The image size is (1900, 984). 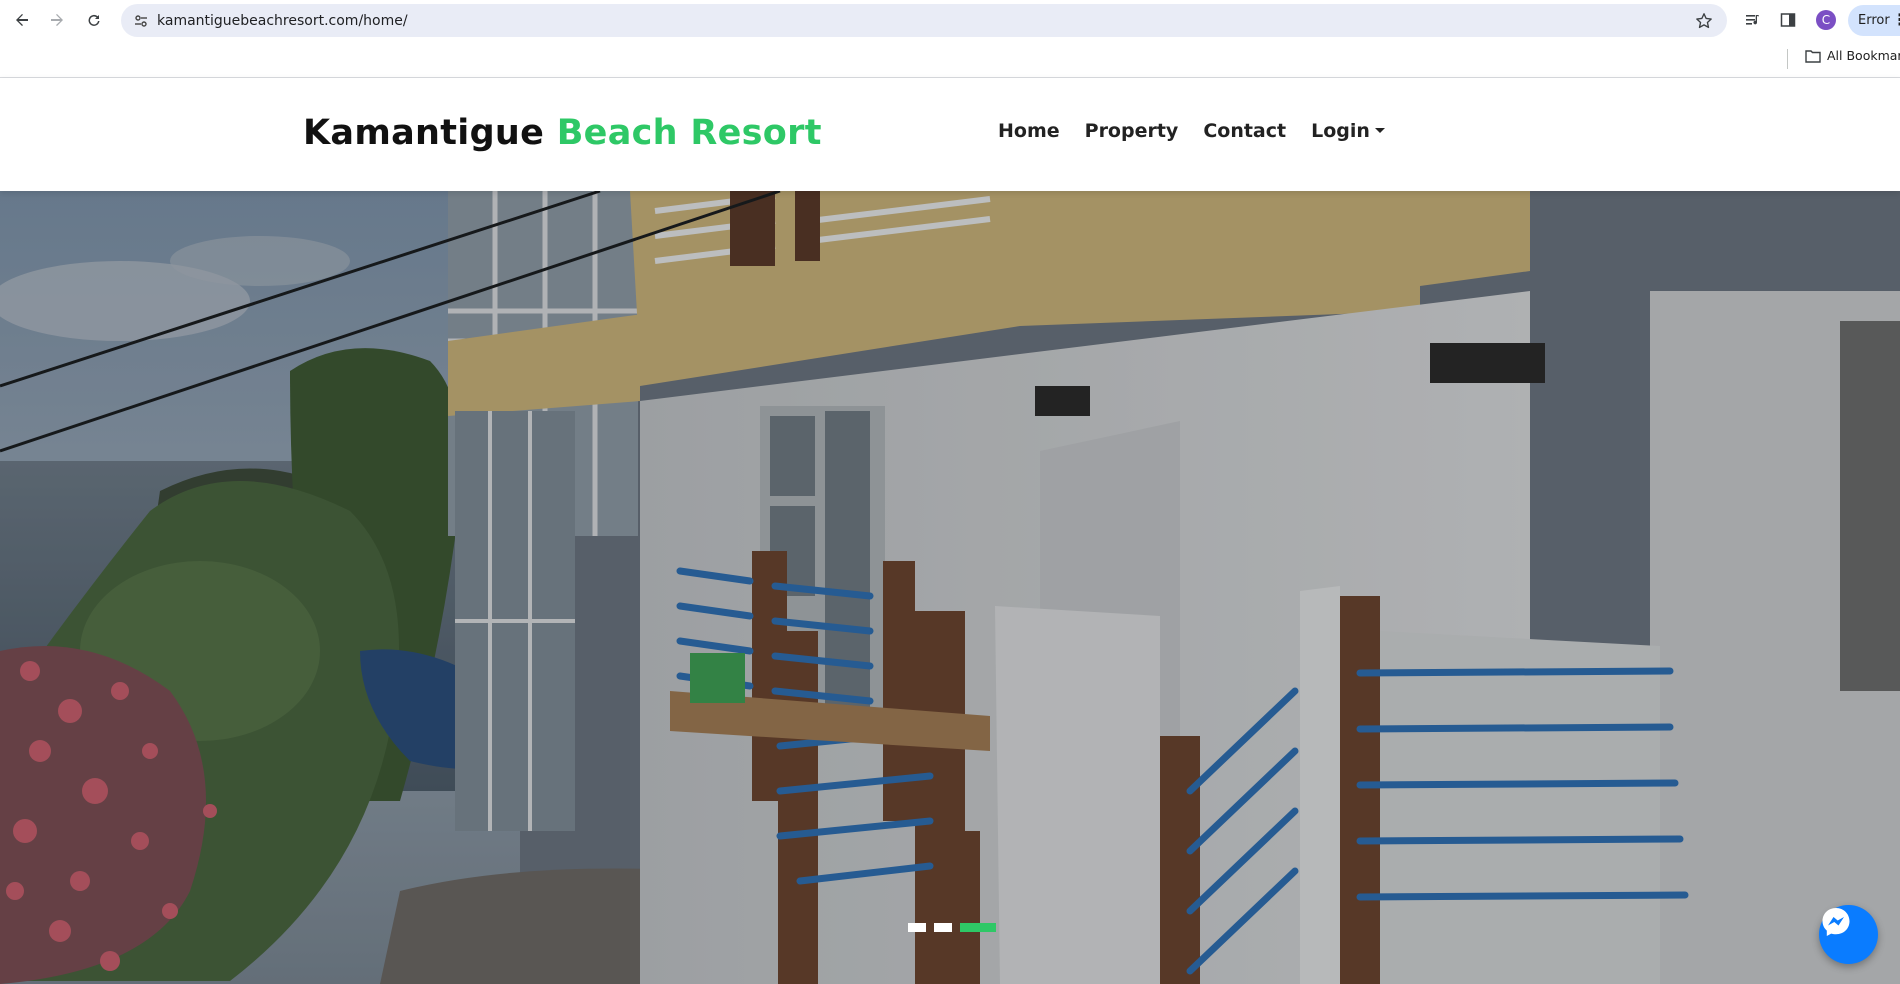 What do you see at coordinates (282, 21) in the screenshot?
I see `url-text: kamantiguebeachresort.com/home/` at bounding box center [282, 21].